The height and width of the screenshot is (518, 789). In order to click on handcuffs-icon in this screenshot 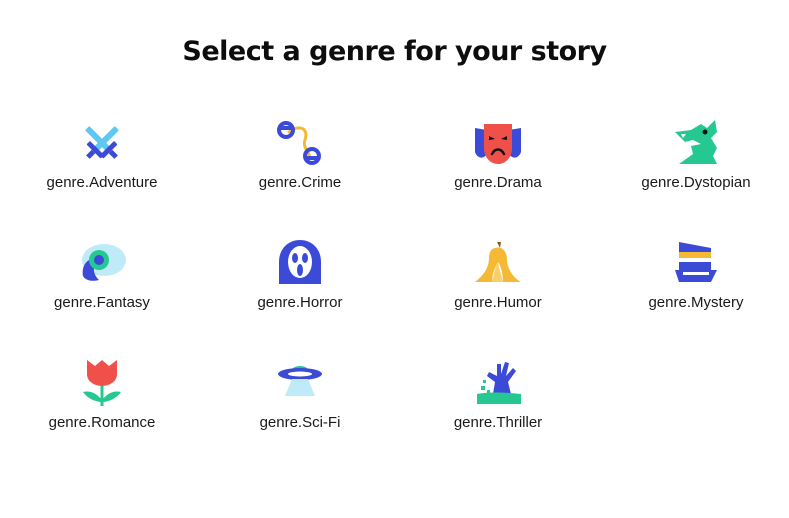, I will do `click(300, 143)`.